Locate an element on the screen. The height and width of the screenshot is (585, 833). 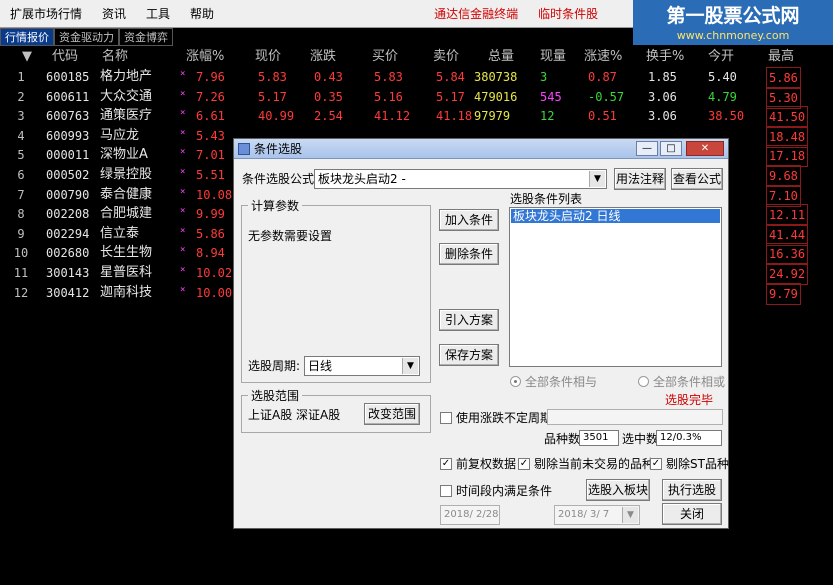
scope-text: 上证A股 深证A股 is located at coordinates (294, 415).